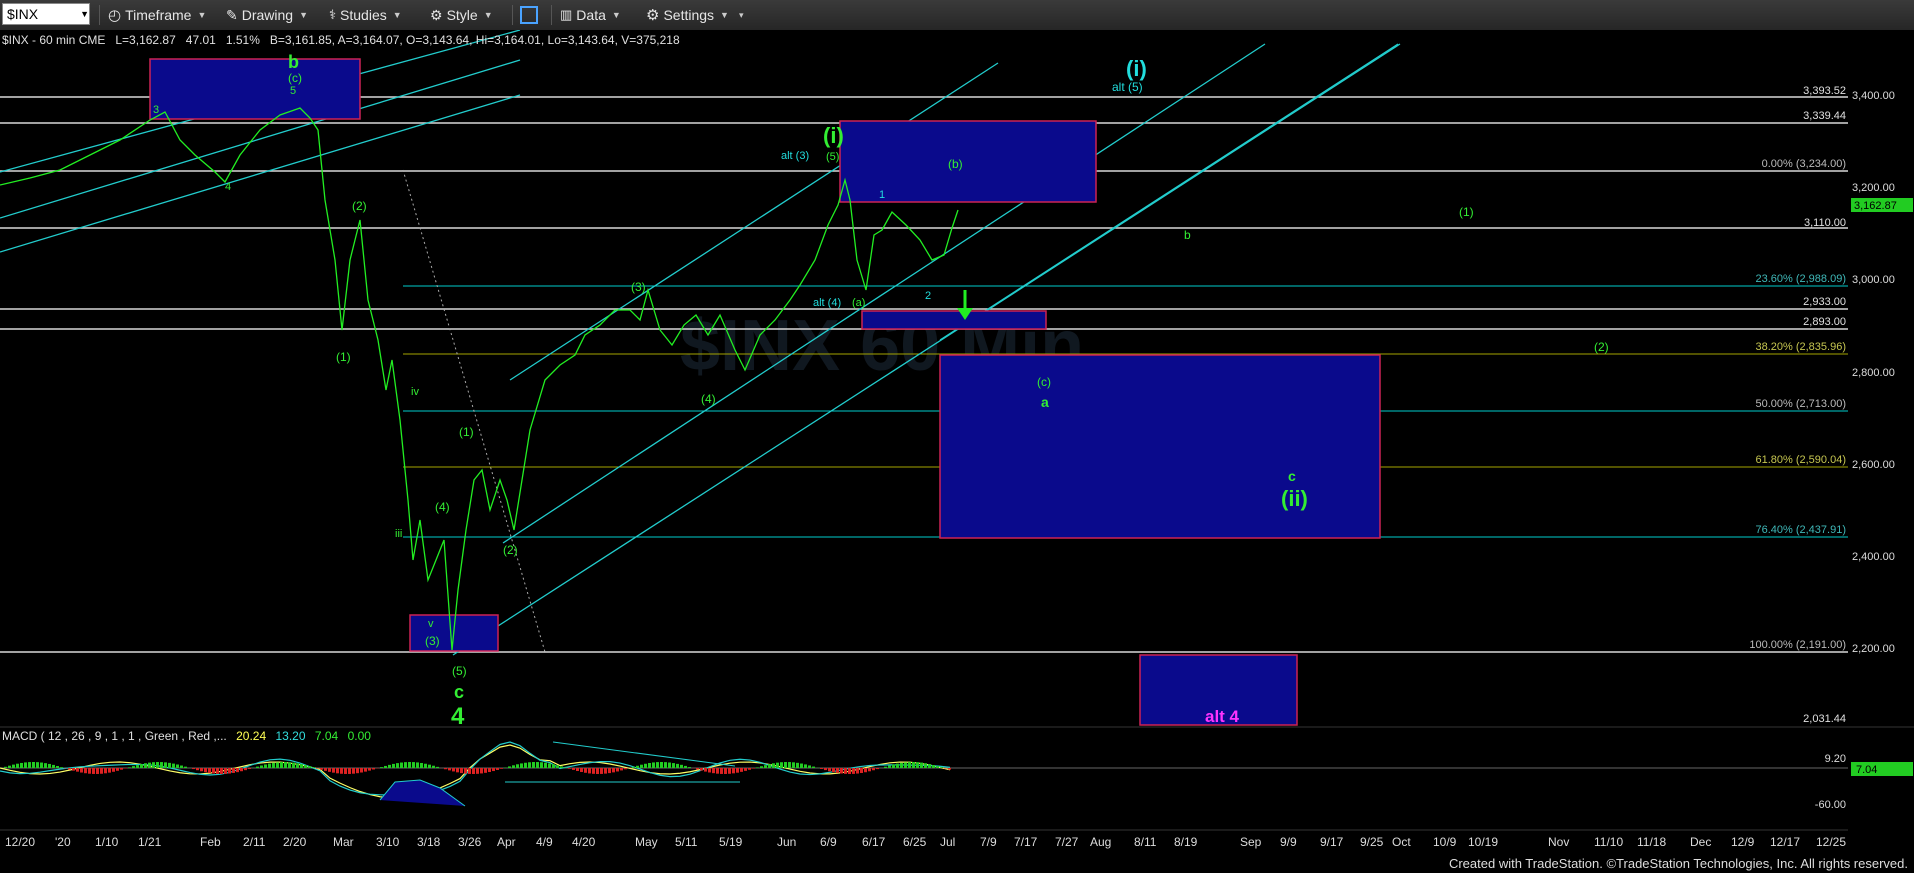 The image size is (1914, 873). I want to click on level-label: 2,893.00, so click(1824, 322).